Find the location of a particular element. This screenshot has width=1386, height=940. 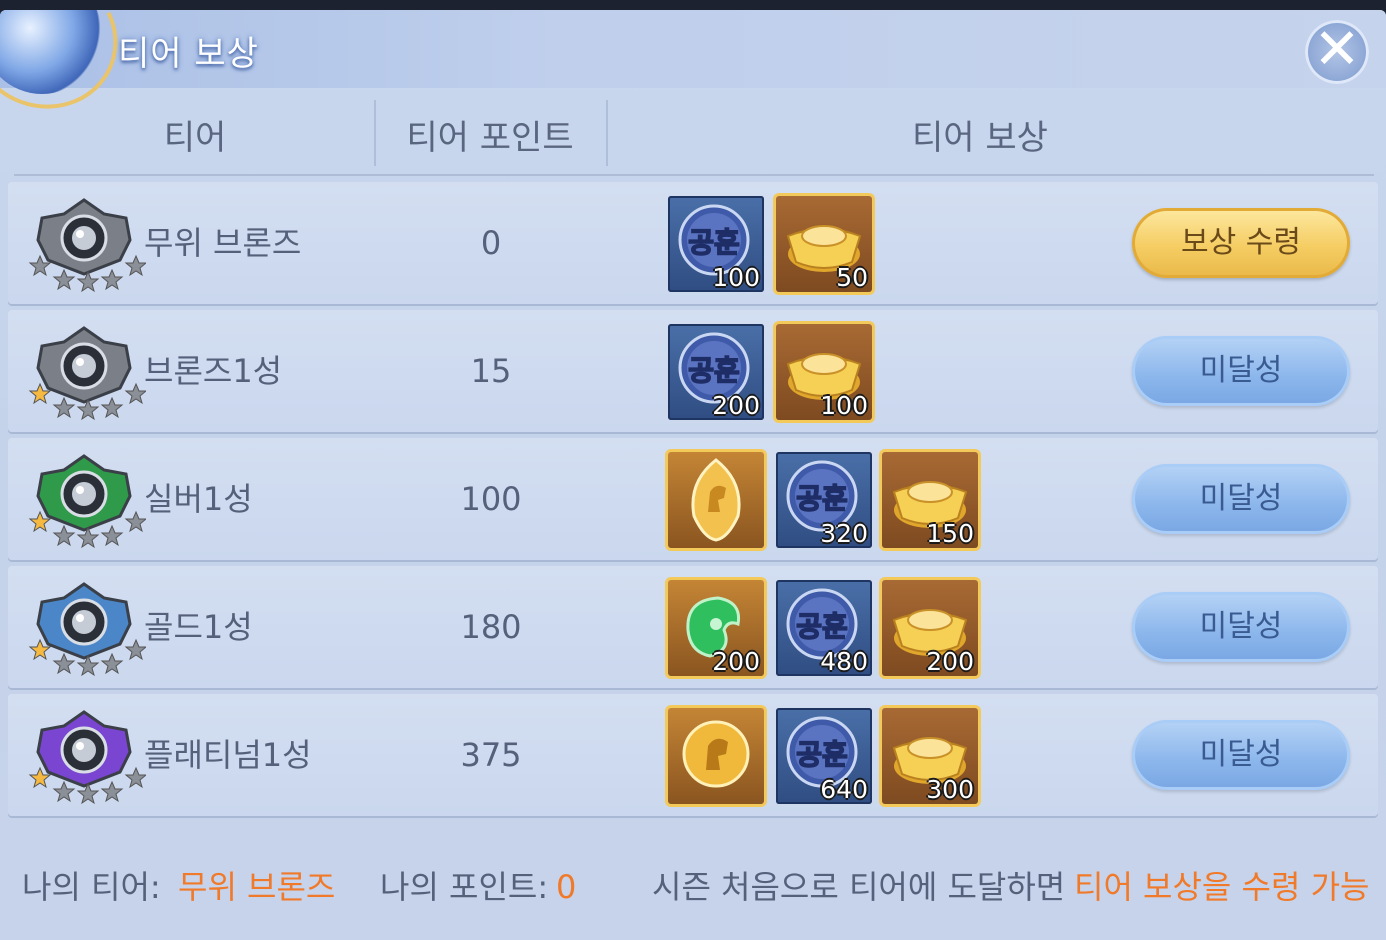

item-quantity: 300 is located at coordinates (950, 789).